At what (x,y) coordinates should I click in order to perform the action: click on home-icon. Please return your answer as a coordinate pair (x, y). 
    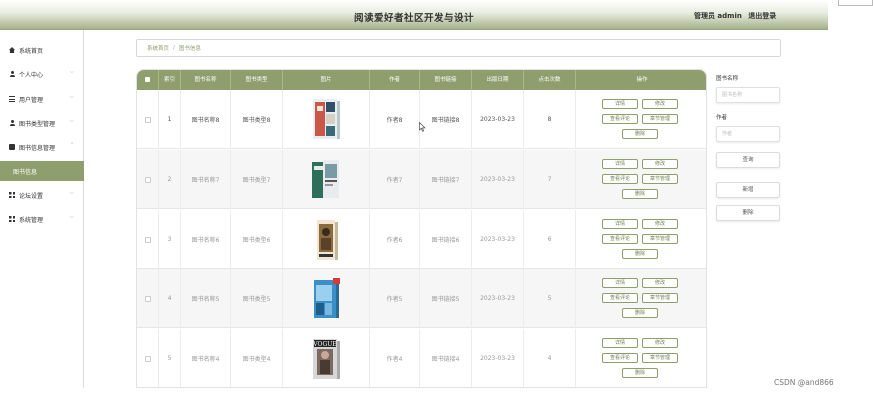
    Looking at the image, I should click on (12, 50).